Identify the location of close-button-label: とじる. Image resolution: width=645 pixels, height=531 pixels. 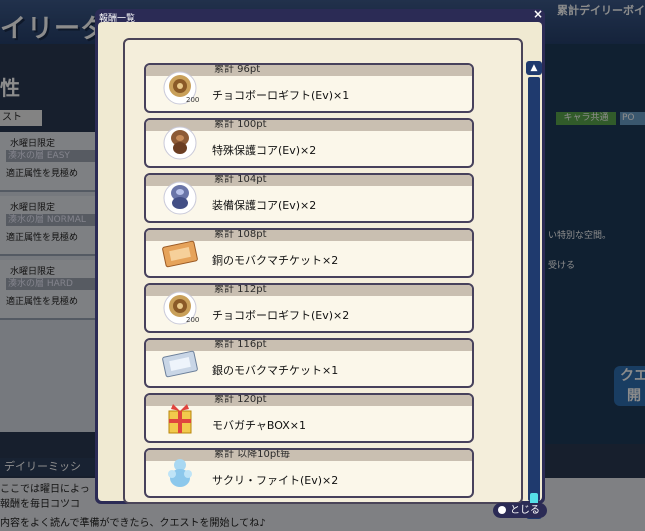
(525, 510).